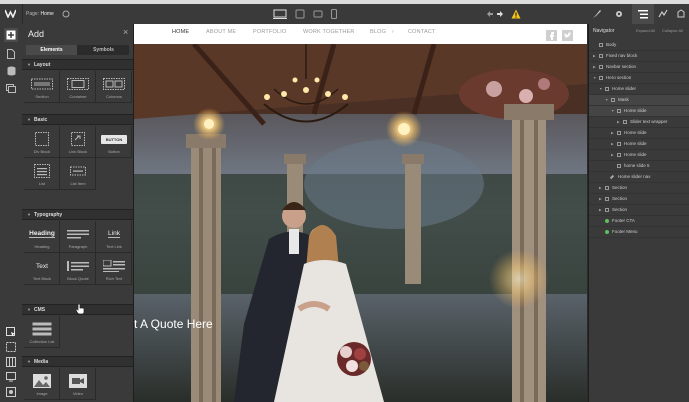 This screenshot has height=402, width=689. What do you see at coordinates (77, 361) in the screenshot?
I see `section-header-media: ▼ Media` at bounding box center [77, 361].